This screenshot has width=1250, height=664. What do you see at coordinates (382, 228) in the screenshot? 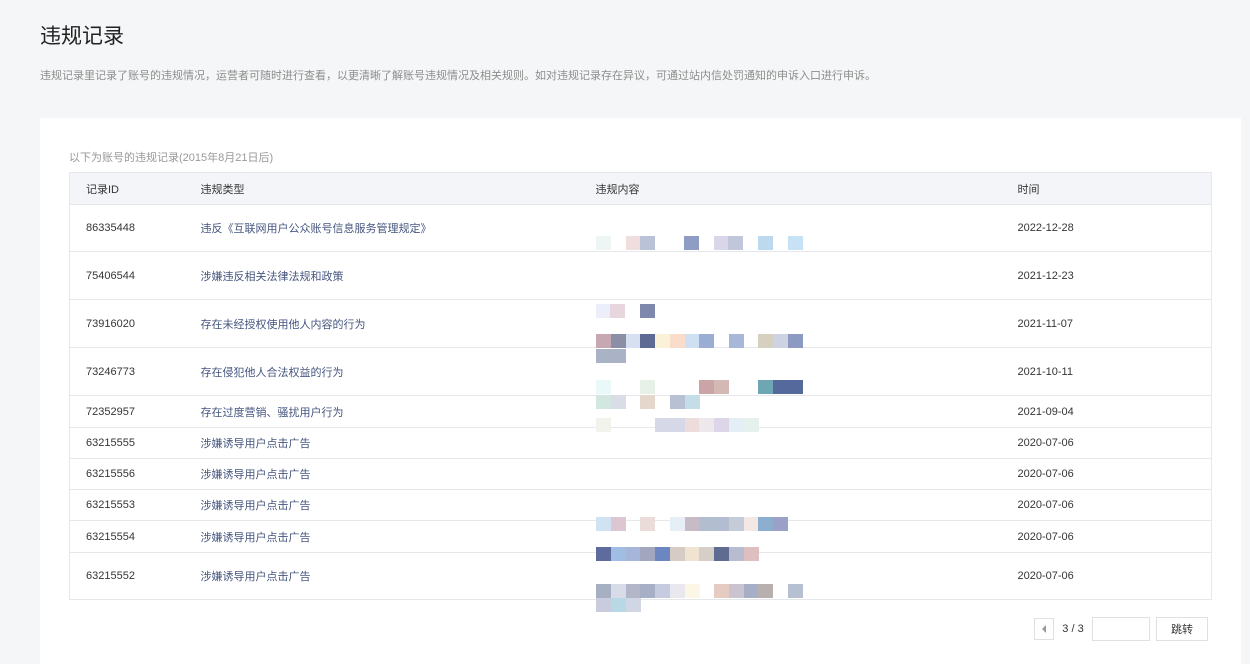
I see `violation-type: 违反《互联网用户公众账号信息服务管理规定》` at bounding box center [382, 228].